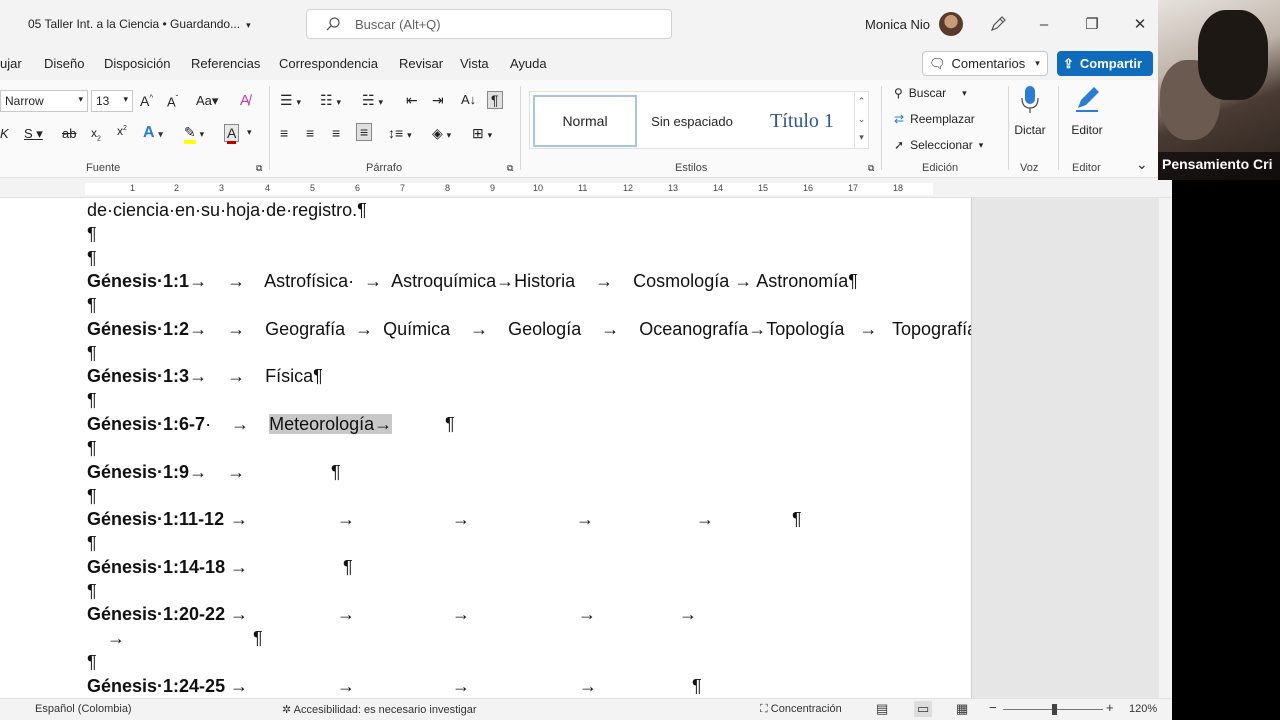  Describe the element at coordinates (69, 133) in the screenshot. I see `strikethrough-icon: ab` at that location.